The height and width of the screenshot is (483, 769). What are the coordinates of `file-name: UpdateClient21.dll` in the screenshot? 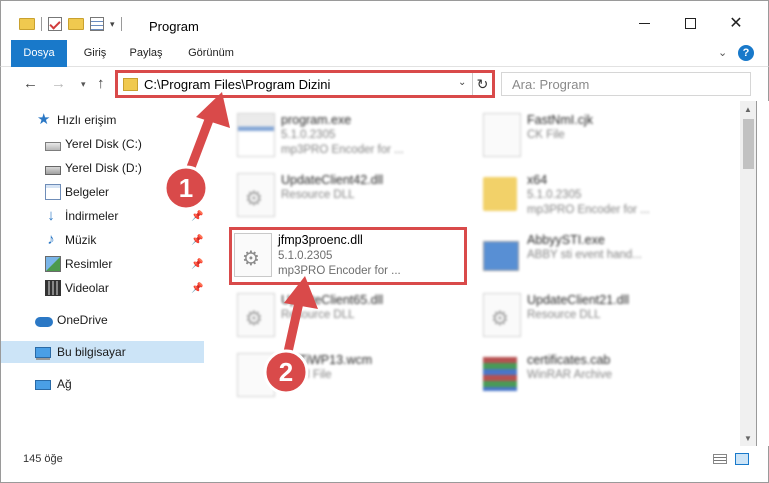 It's located at (578, 300).